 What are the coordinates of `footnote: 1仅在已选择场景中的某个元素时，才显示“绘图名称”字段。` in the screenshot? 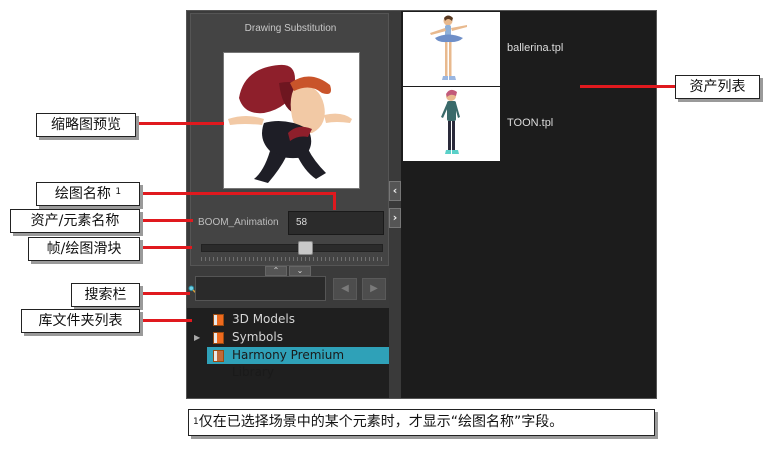 It's located at (421, 422).